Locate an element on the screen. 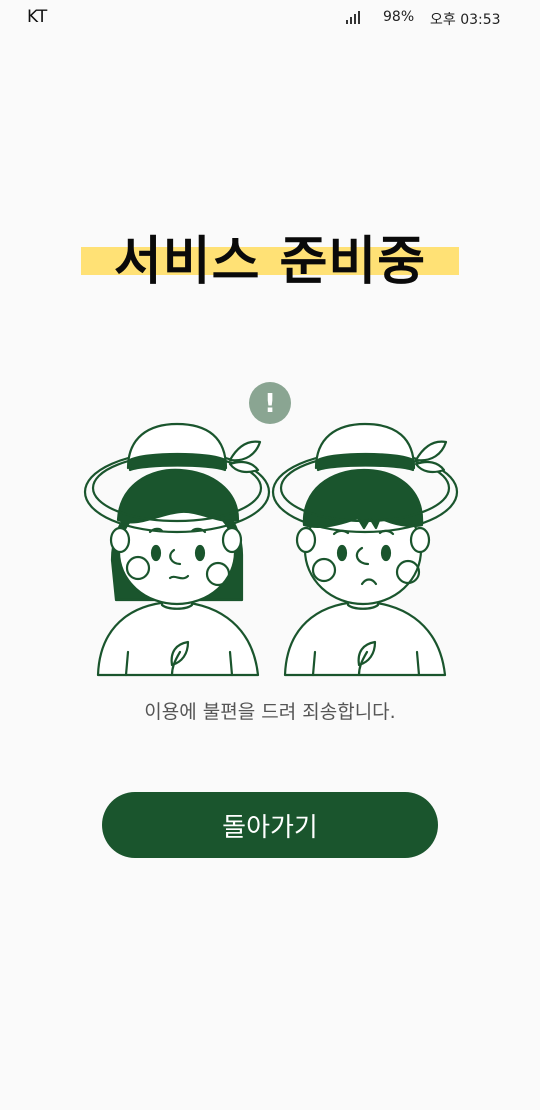 This screenshot has height=1110, width=540. alert-icon: ! is located at coordinates (270, 403).